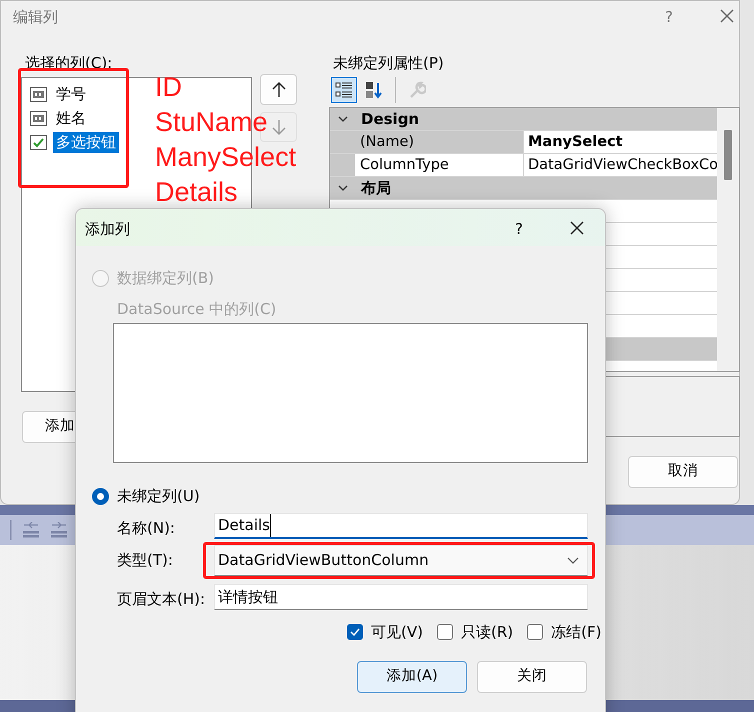 The image size is (754, 712). I want to click on close-button: 关闭, so click(532, 677).